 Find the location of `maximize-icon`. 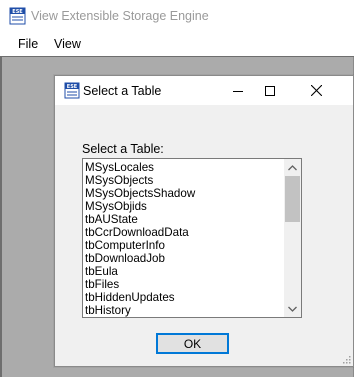

maximize-icon is located at coordinates (270, 90).